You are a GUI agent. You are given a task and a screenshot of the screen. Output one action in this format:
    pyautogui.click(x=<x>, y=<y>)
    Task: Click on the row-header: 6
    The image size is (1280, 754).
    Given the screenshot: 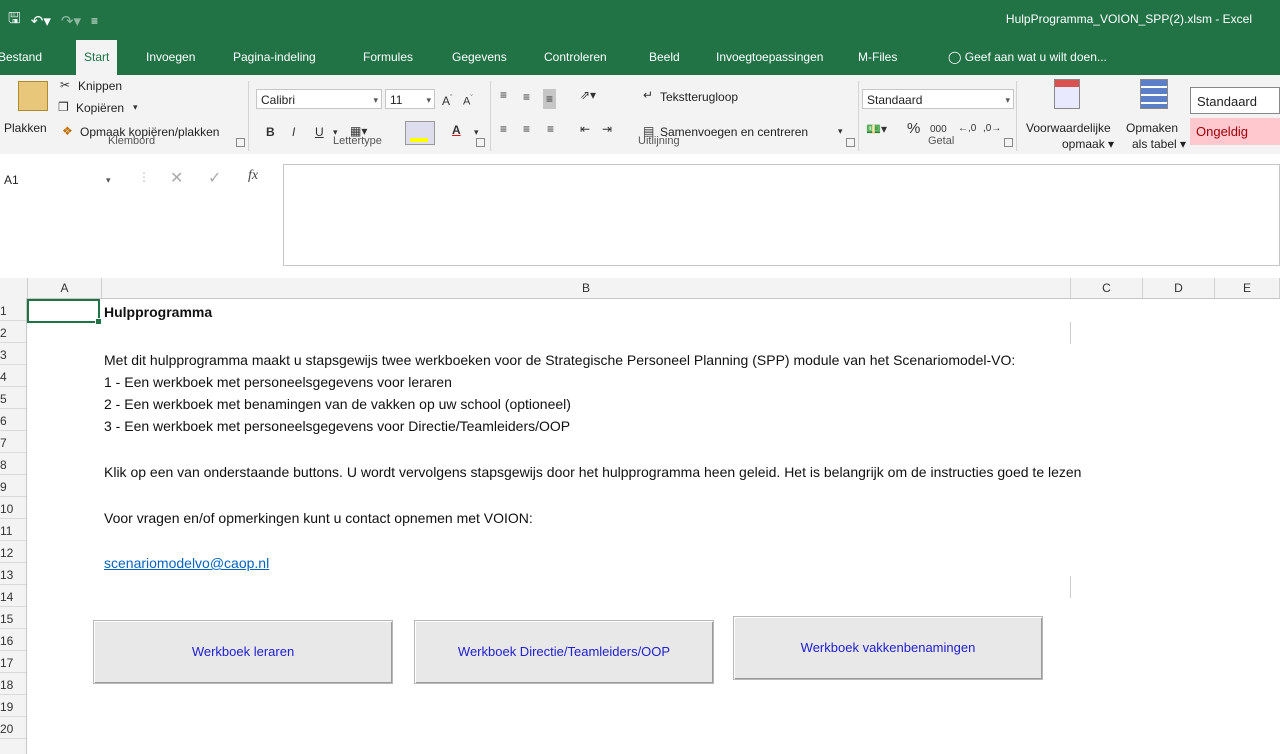 What is the action you would take?
    pyautogui.click(x=13, y=421)
    